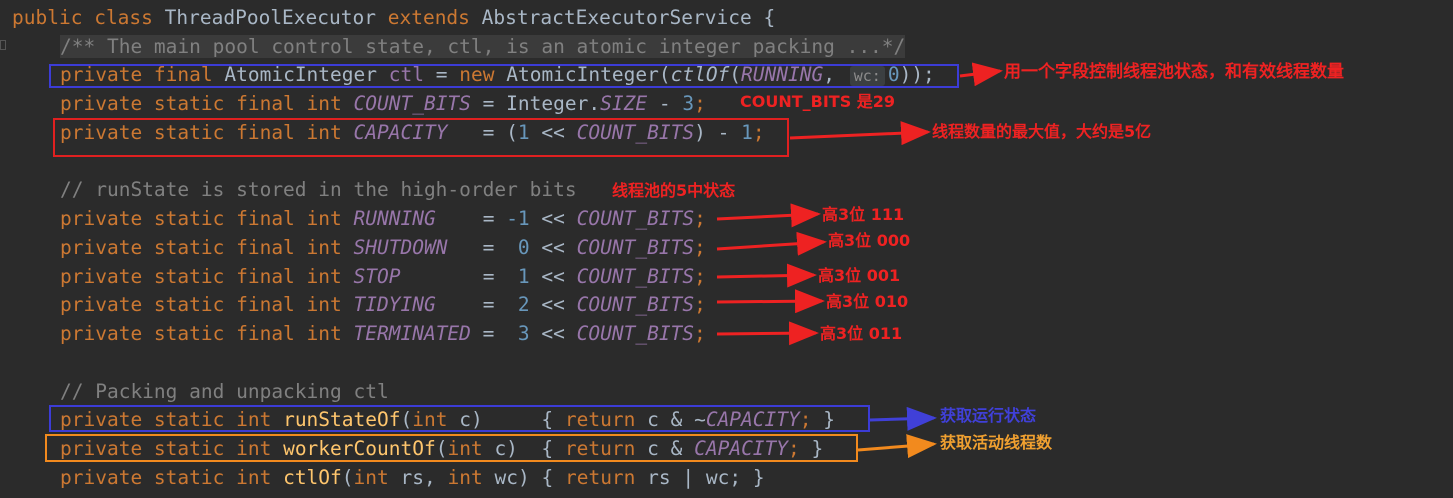  I want to click on state-bits-tidying: 高3位 010, so click(867, 301).